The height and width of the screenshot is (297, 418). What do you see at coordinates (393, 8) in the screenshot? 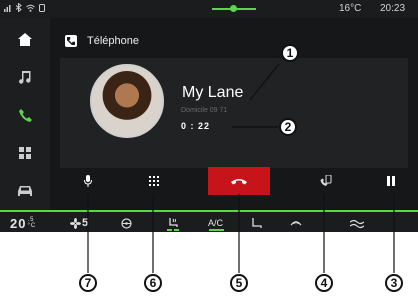
I see `clock: 20:23` at bounding box center [393, 8].